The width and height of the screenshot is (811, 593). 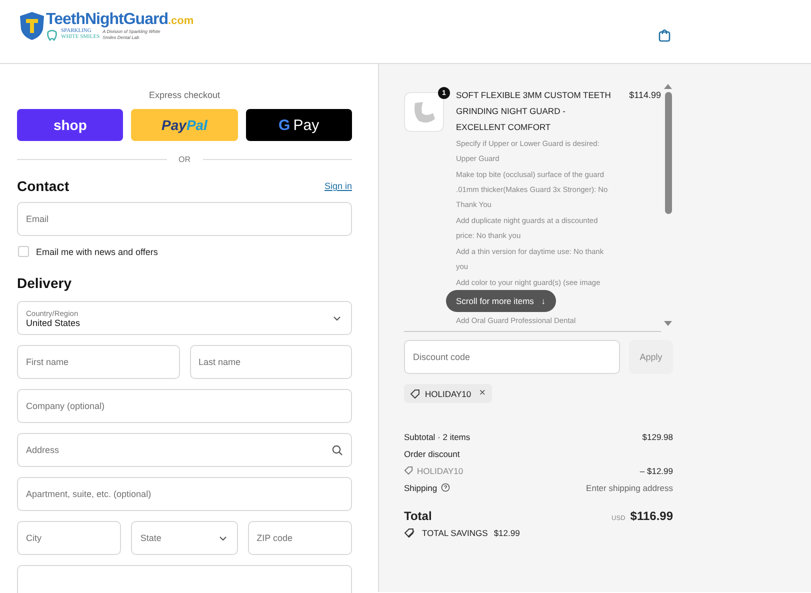 What do you see at coordinates (300, 538) in the screenshot?
I see `text-field: ZIP code` at bounding box center [300, 538].